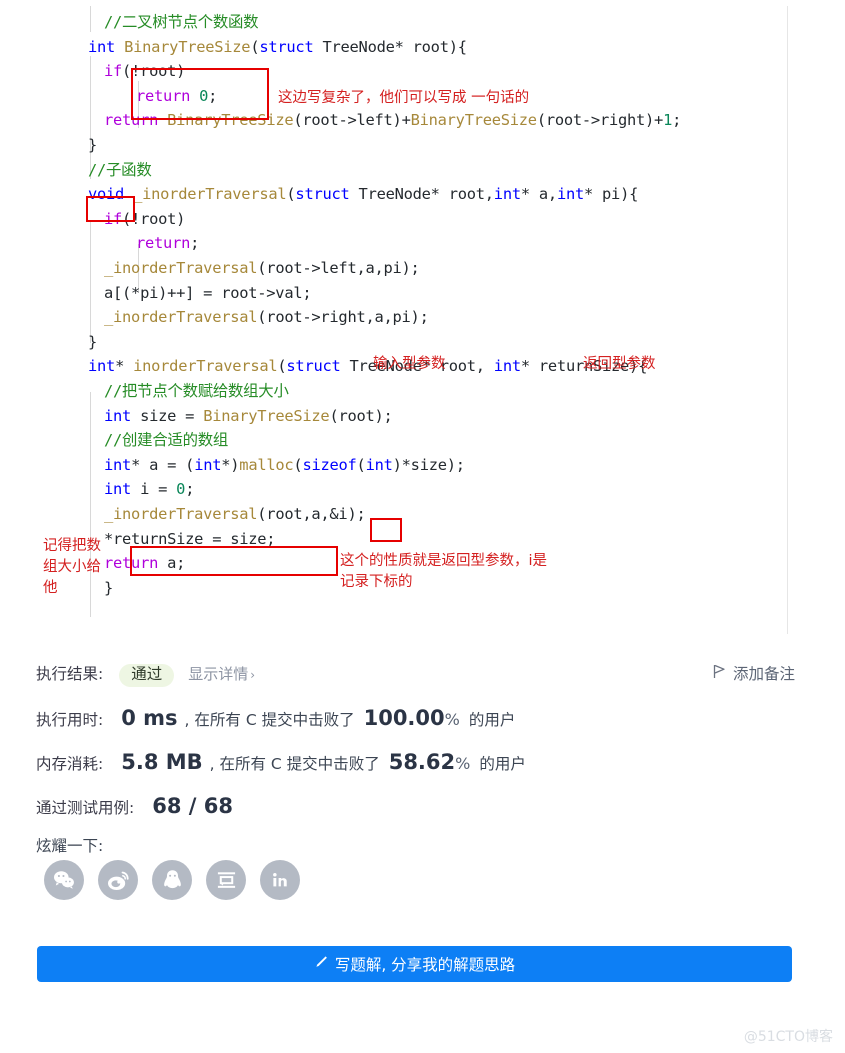 The image size is (845, 1053). What do you see at coordinates (253, 675) in the screenshot?
I see `chevron-right-icon: ›` at bounding box center [253, 675].